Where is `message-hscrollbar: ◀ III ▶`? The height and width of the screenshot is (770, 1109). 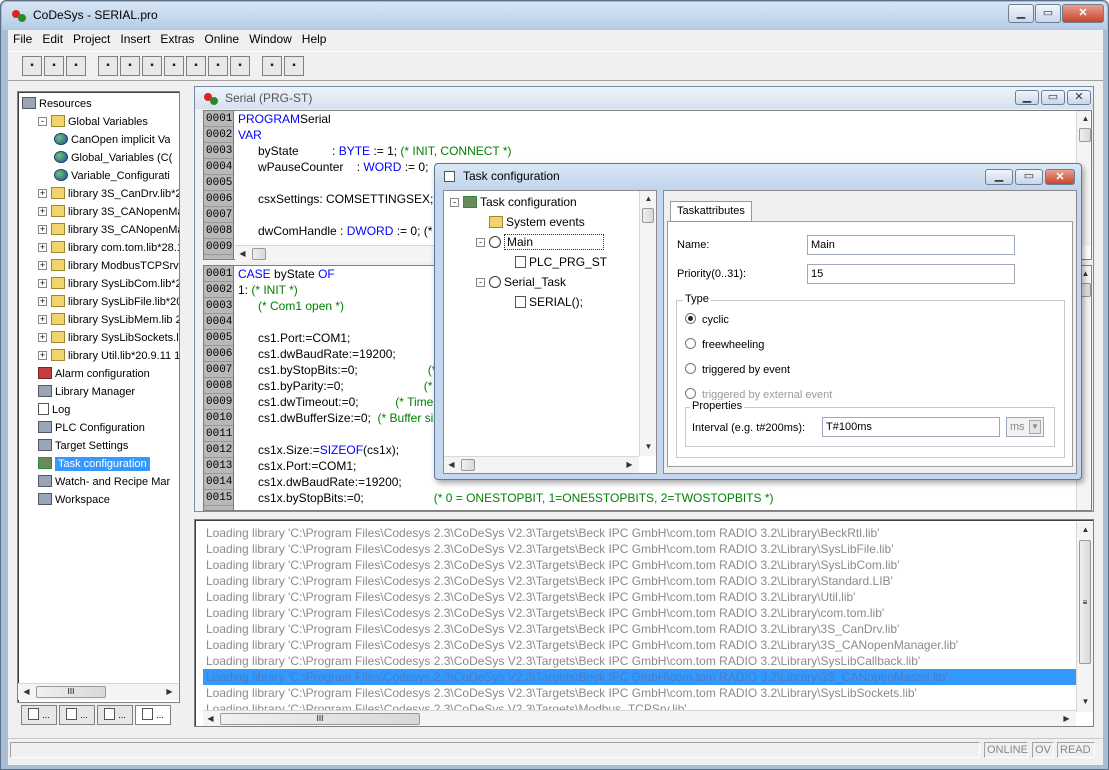
message-hscrollbar: ◀ III ▶ is located at coordinates (639, 718).